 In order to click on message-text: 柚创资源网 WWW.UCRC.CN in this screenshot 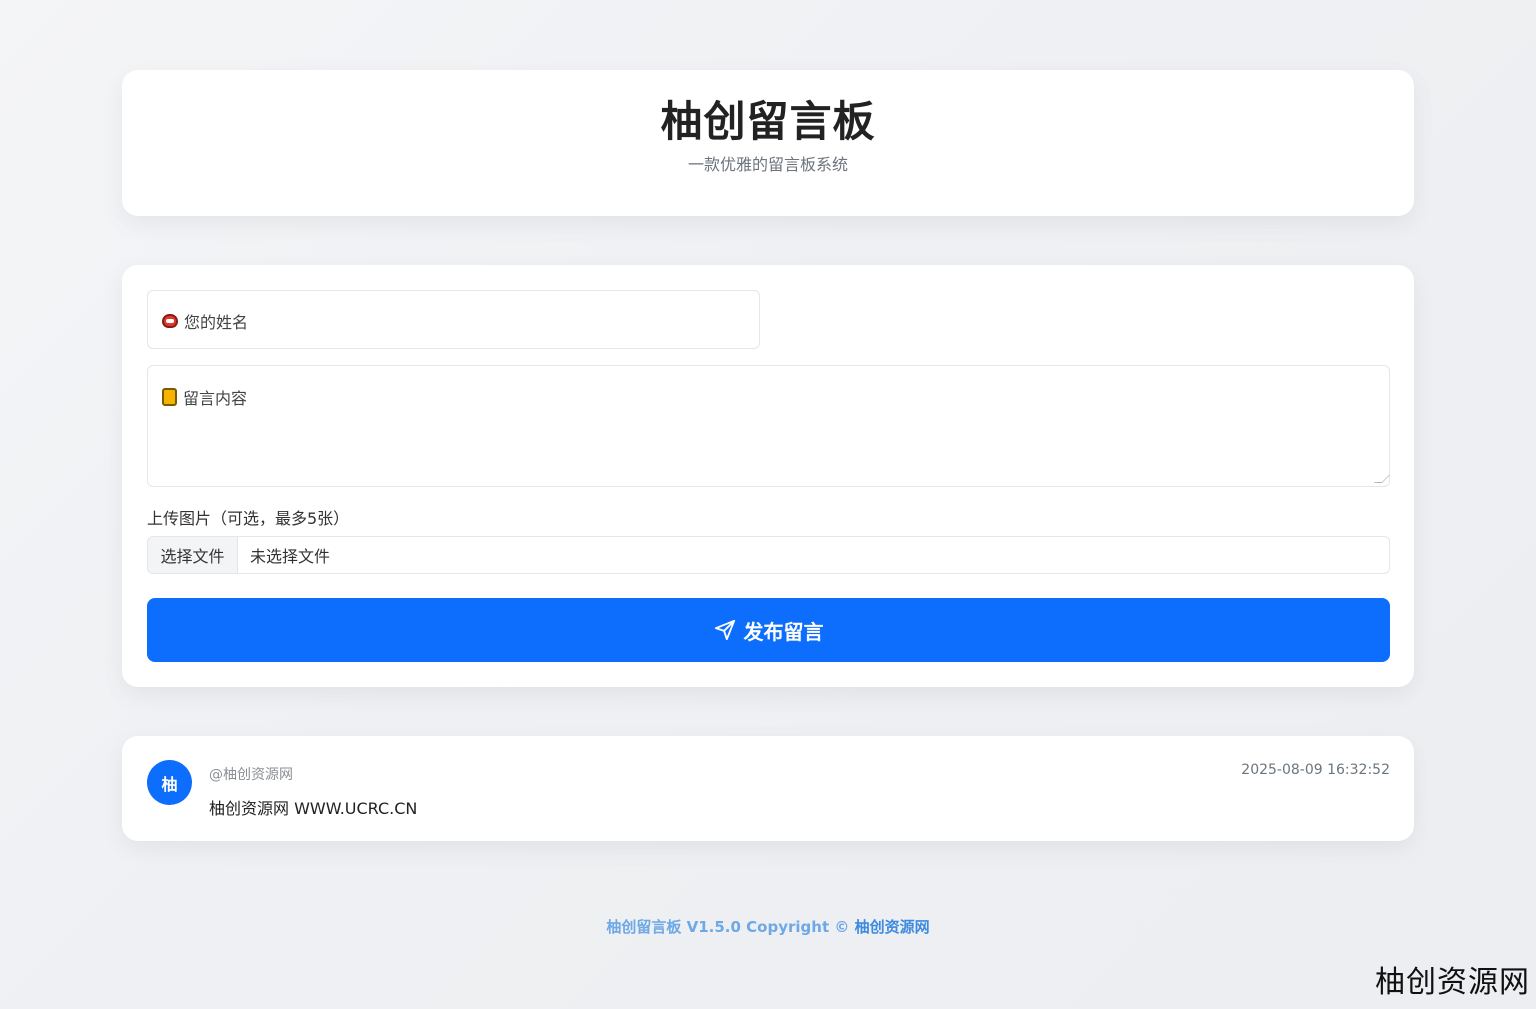, I will do `click(313, 808)`.